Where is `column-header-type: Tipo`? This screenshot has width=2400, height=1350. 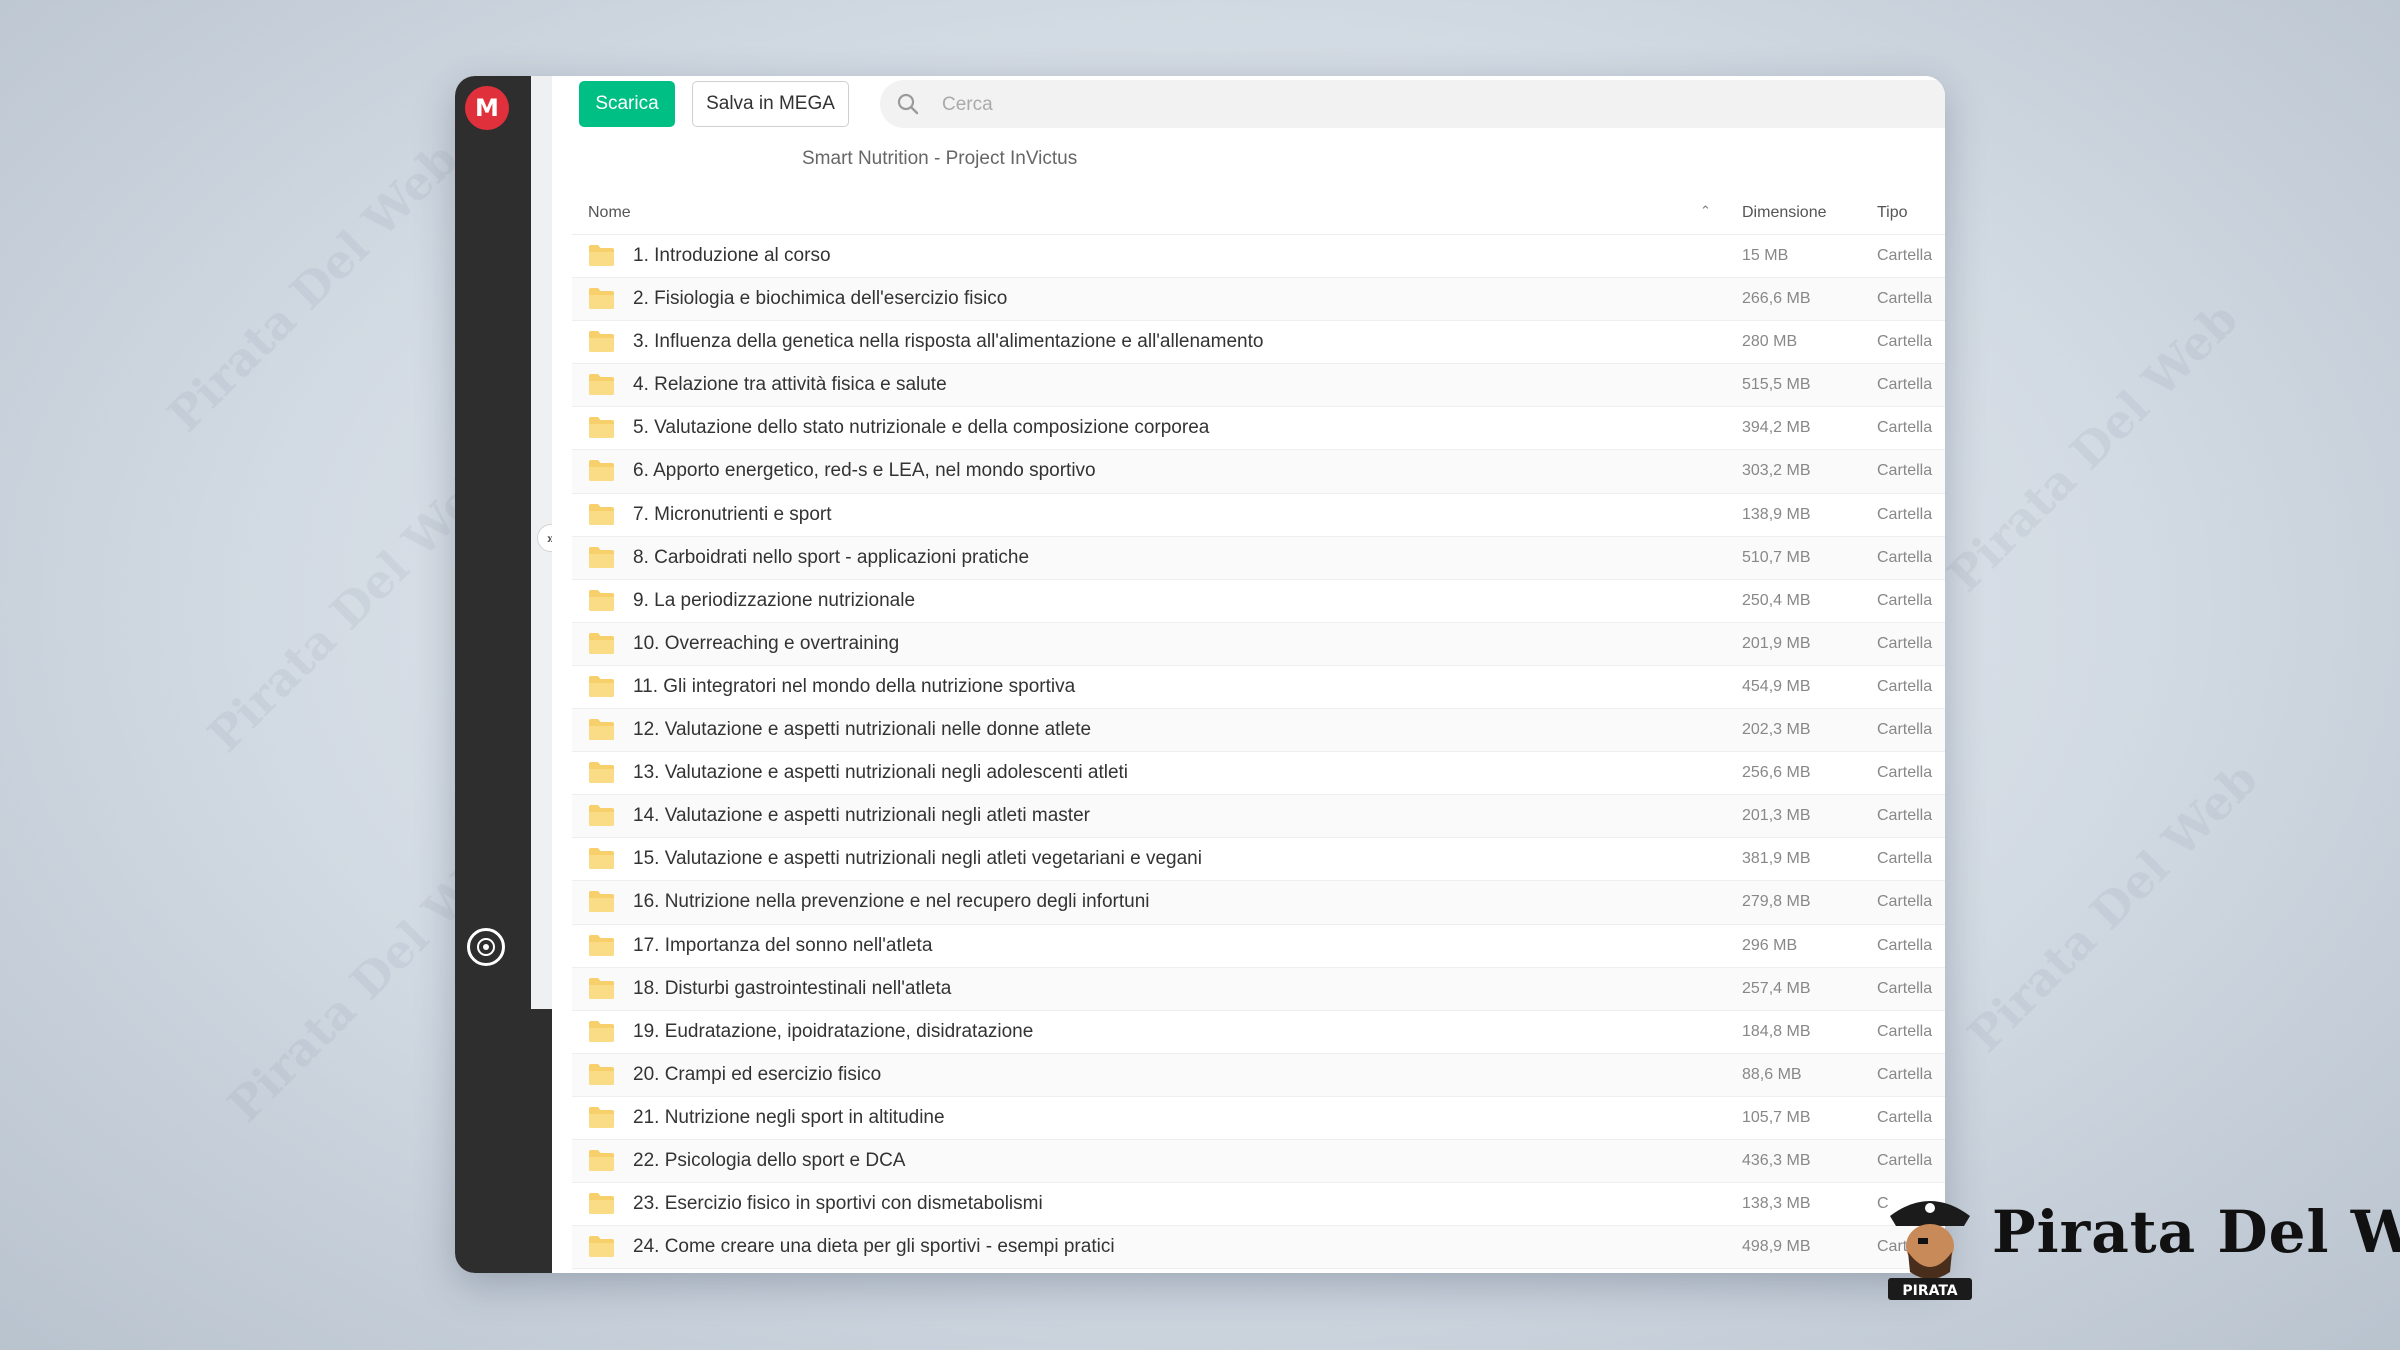
column-header-type: Tipo is located at coordinates (1892, 213).